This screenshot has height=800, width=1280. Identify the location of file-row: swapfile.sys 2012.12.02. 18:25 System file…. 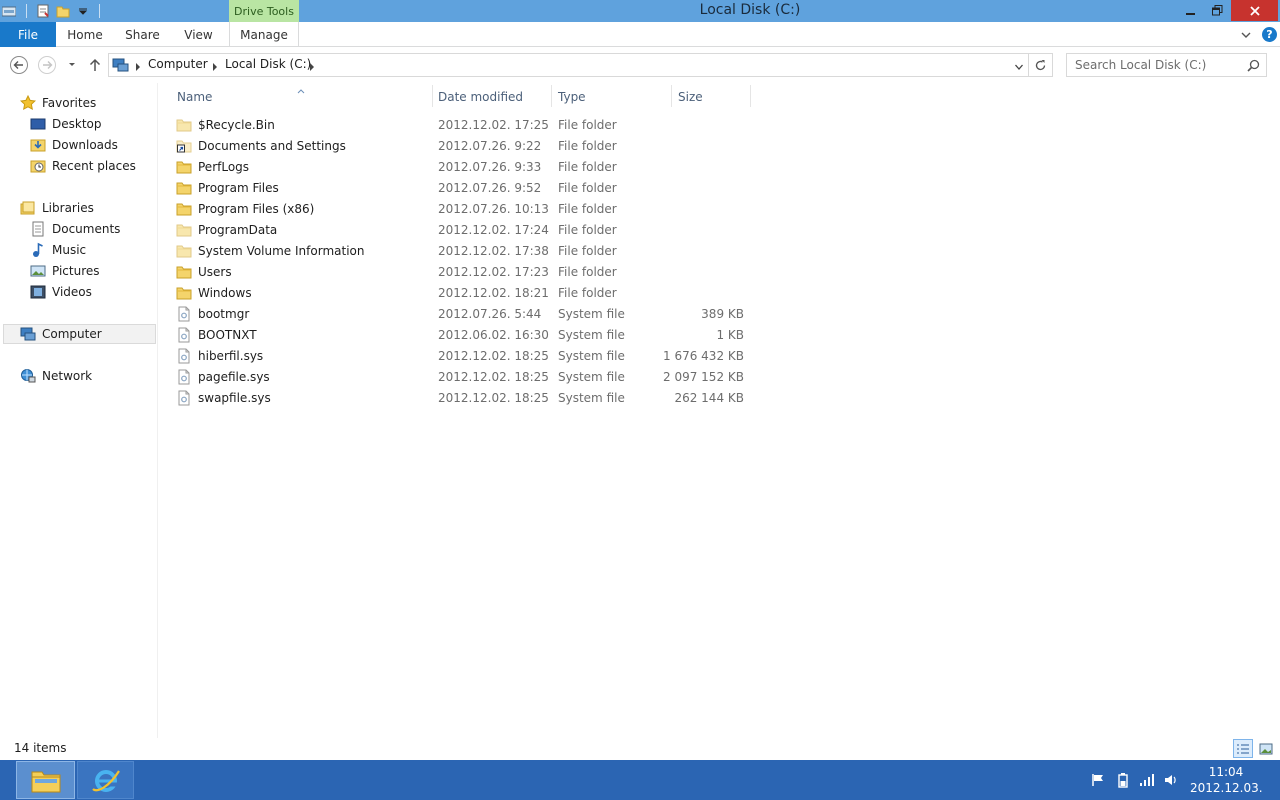
(466, 398).